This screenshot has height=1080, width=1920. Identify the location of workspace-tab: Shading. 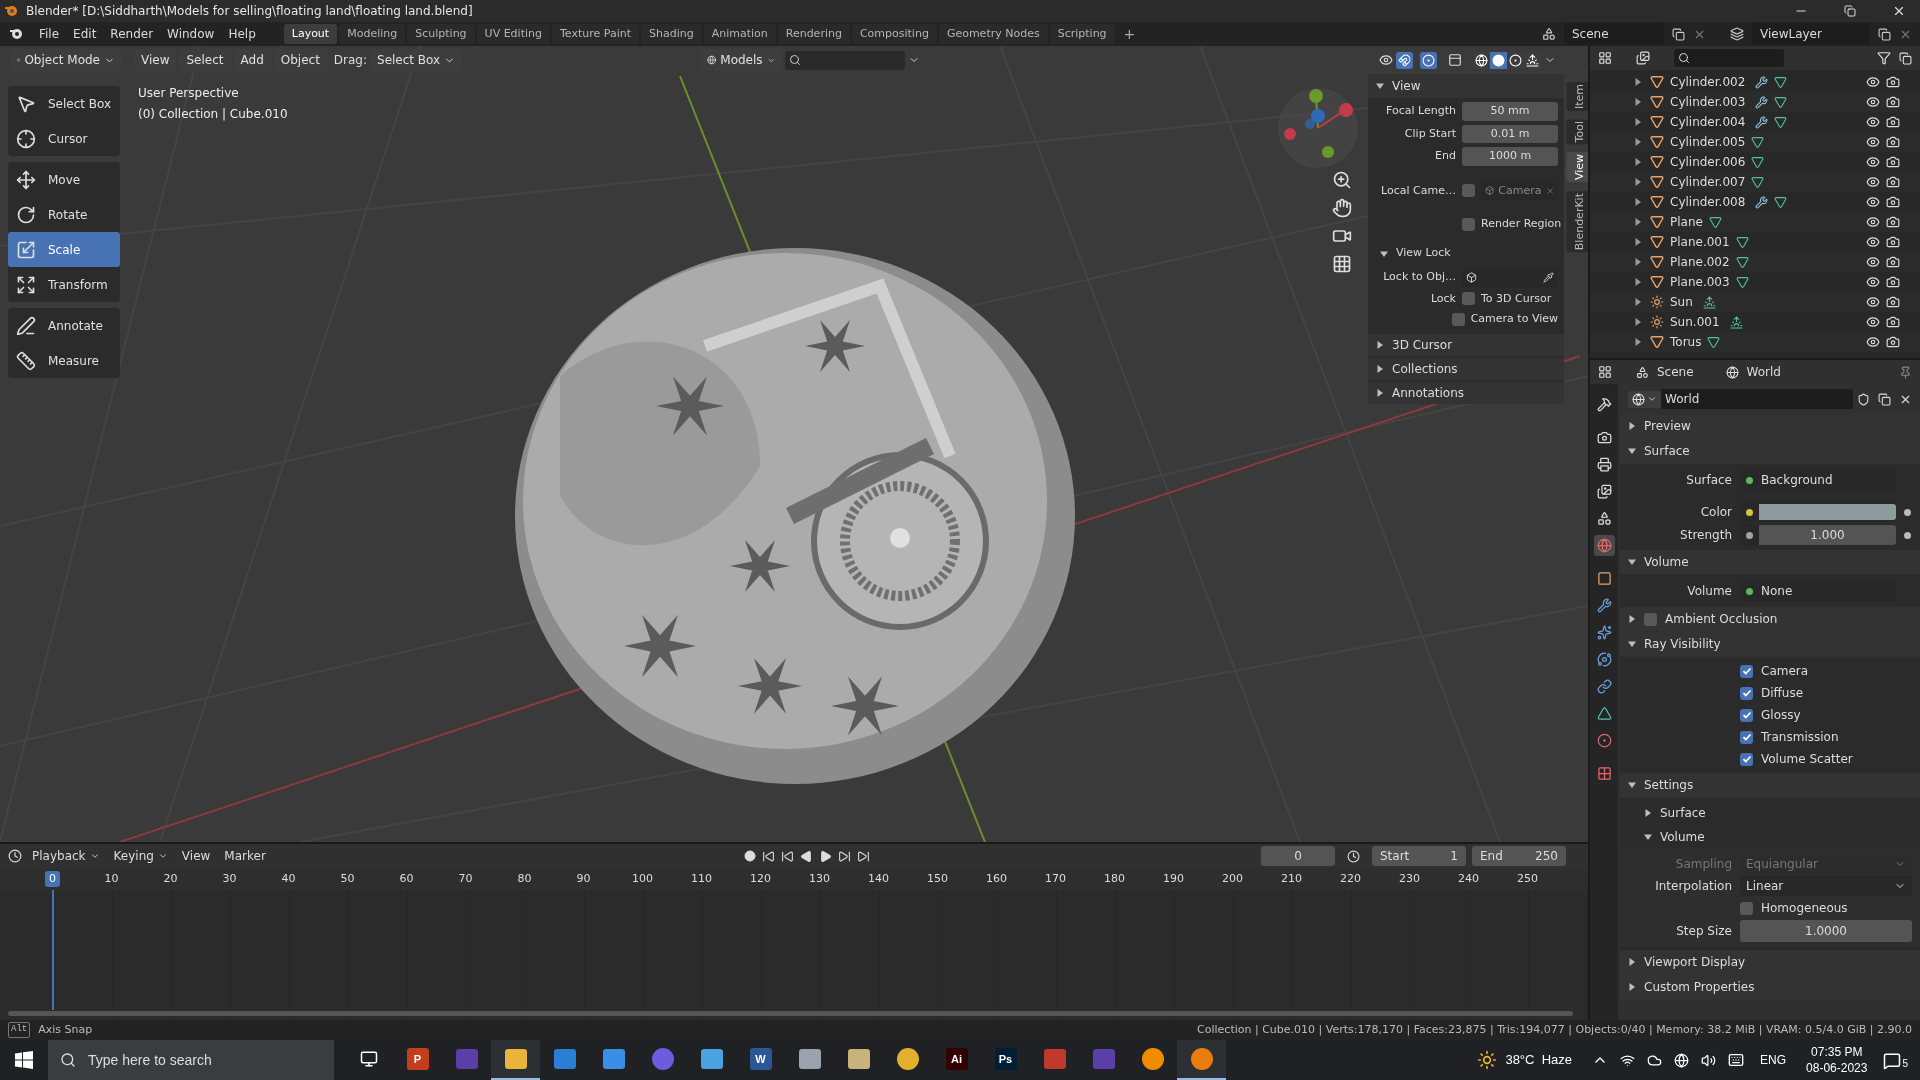
(671, 34).